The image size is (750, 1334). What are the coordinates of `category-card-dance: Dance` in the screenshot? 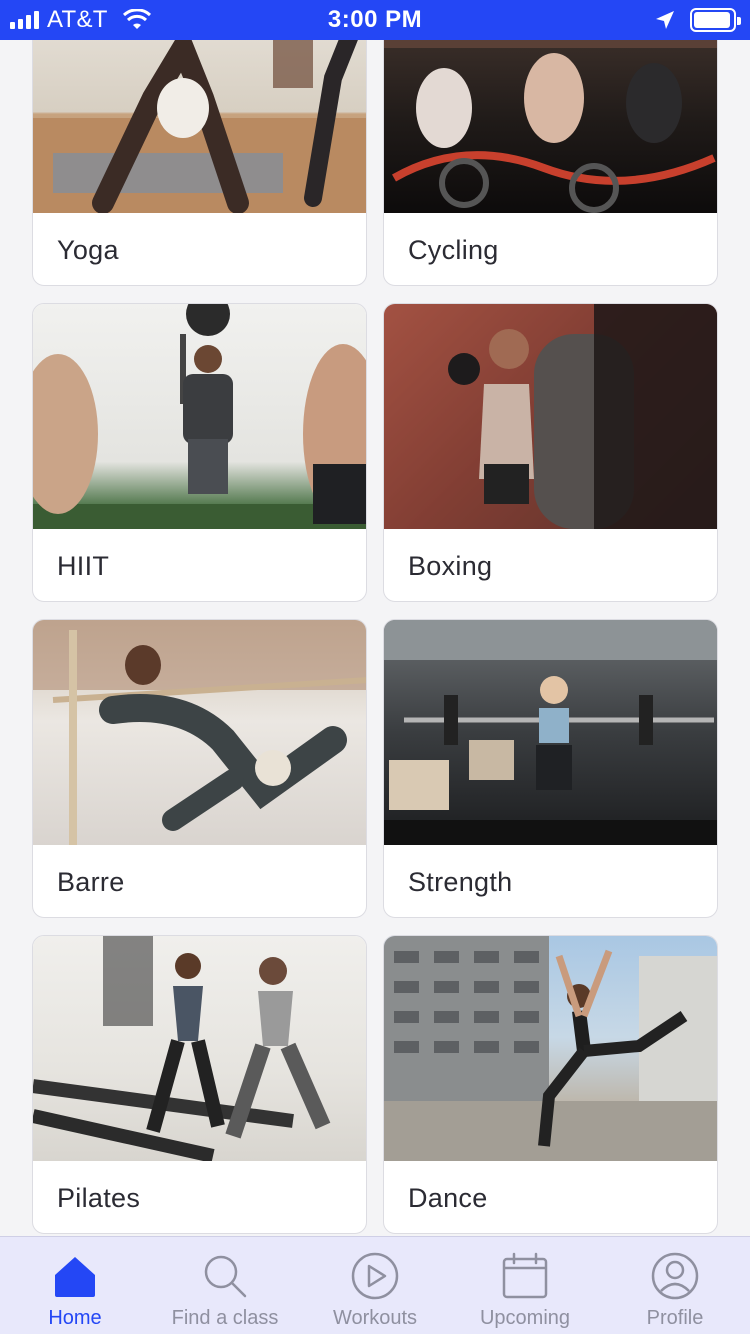 It's located at (550, 1084).